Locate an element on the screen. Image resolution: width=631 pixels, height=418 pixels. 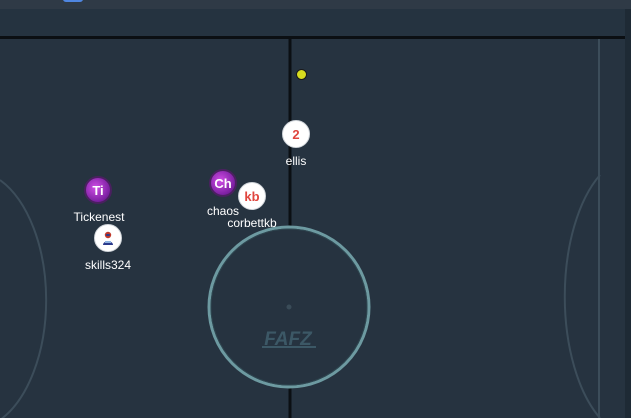
player-avatar: Ti is located at coordinates (98, 190).